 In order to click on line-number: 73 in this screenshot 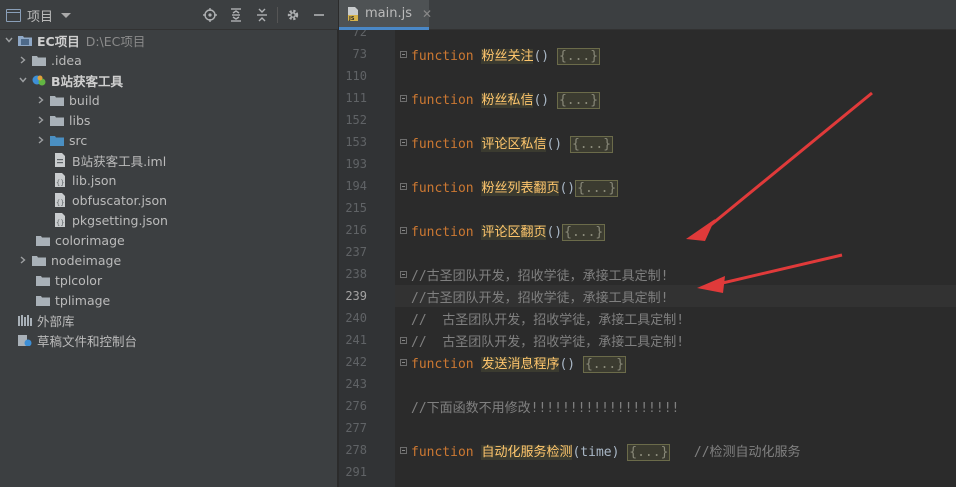, I will do `click(359, 54)`.